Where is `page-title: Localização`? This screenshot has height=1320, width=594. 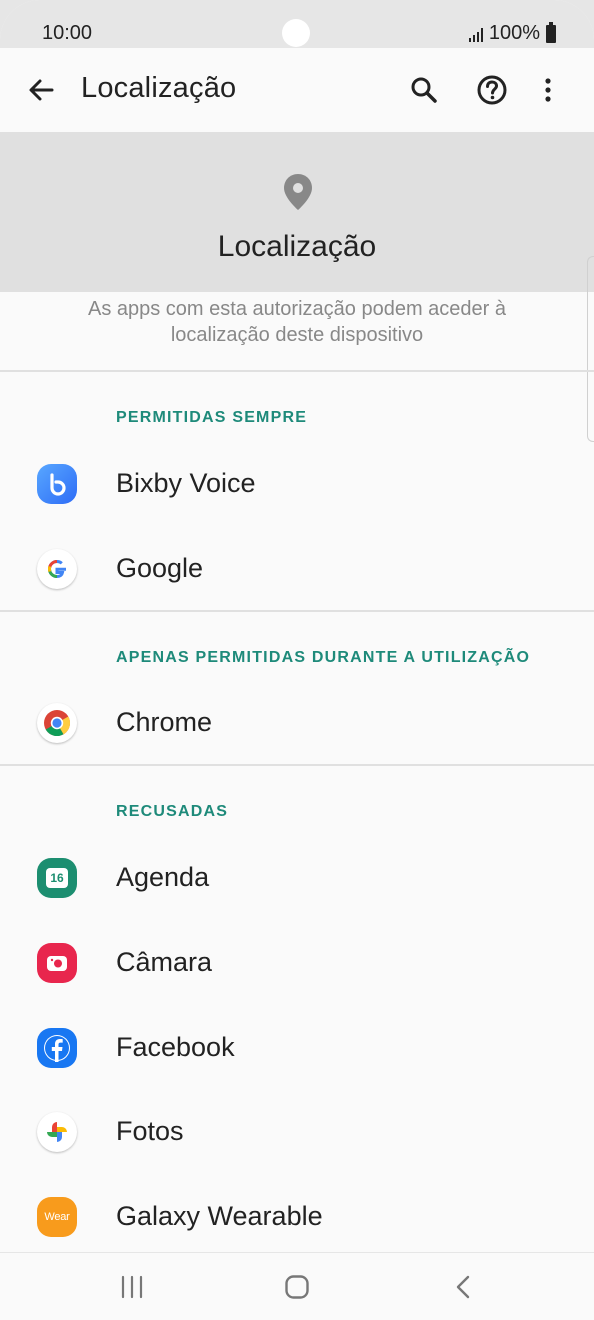
page-title: Localização is located at coordinates (159, 88).